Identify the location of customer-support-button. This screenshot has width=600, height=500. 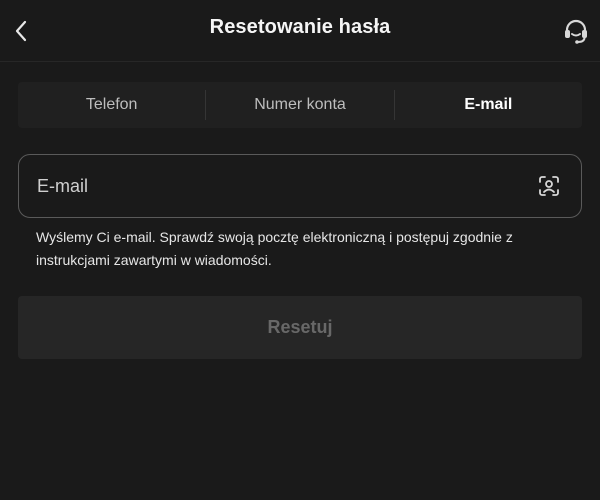
(576, 31).